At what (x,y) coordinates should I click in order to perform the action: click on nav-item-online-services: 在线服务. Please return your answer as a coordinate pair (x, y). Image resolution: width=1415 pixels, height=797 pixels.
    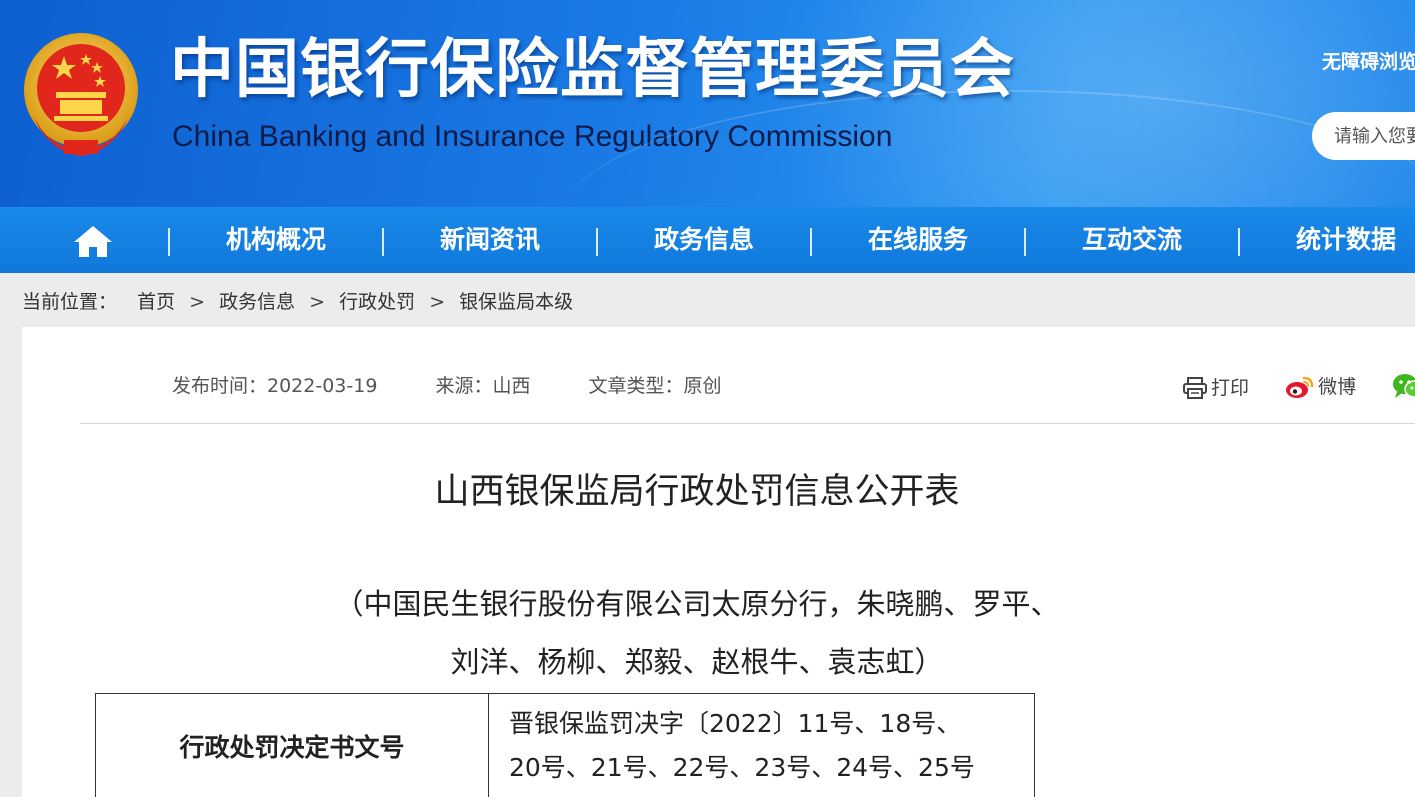
    Looking at the image, I should click on (918, 240).